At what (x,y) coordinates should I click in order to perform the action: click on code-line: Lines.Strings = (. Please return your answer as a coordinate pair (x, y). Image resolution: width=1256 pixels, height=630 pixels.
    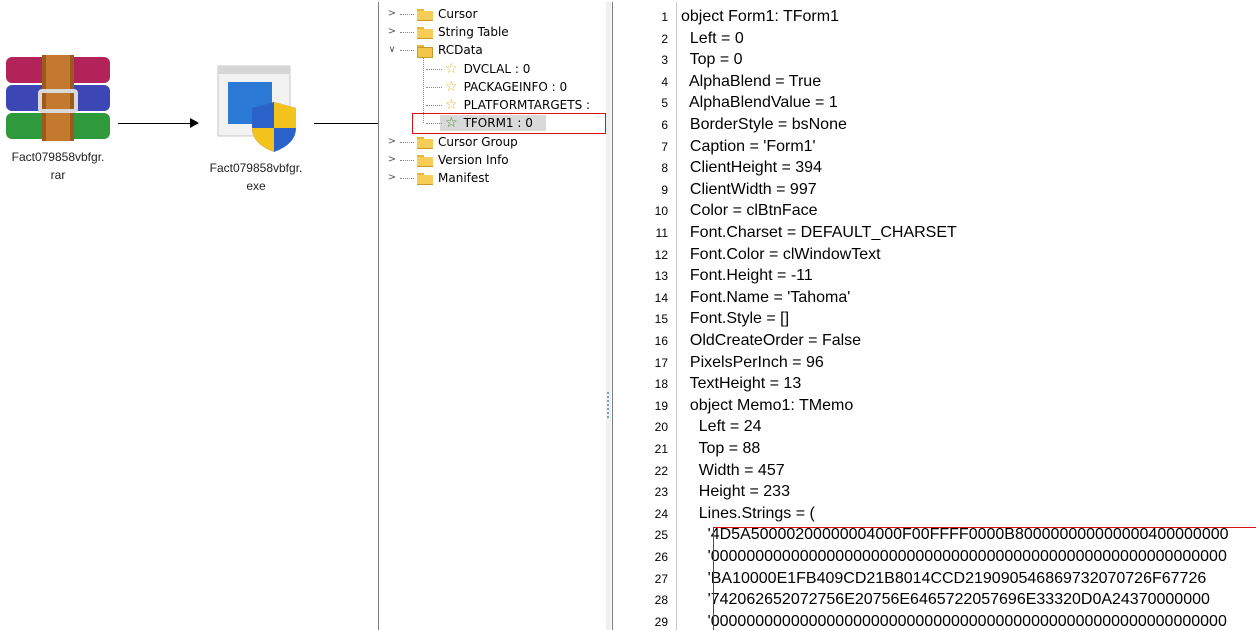
    Looking at the image, I should click on (748, 513).